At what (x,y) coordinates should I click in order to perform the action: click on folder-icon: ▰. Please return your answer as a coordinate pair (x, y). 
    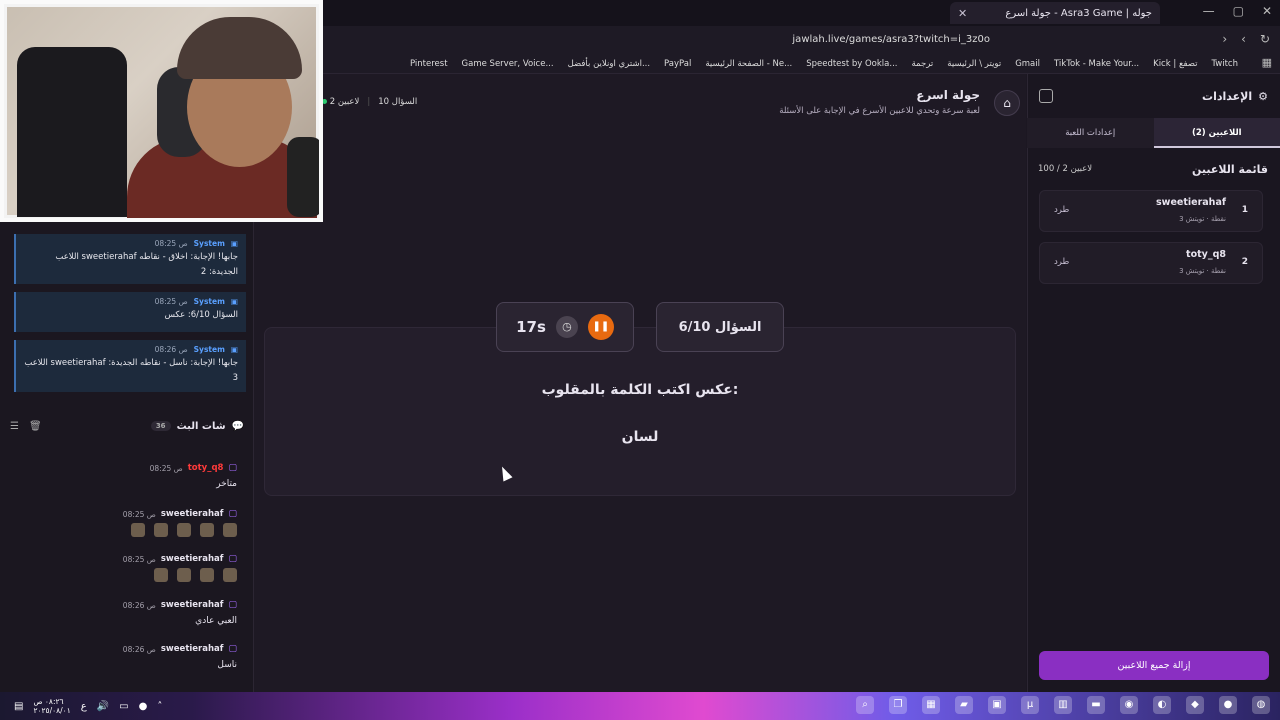
    Looking at the image, I should click on (964, 705).